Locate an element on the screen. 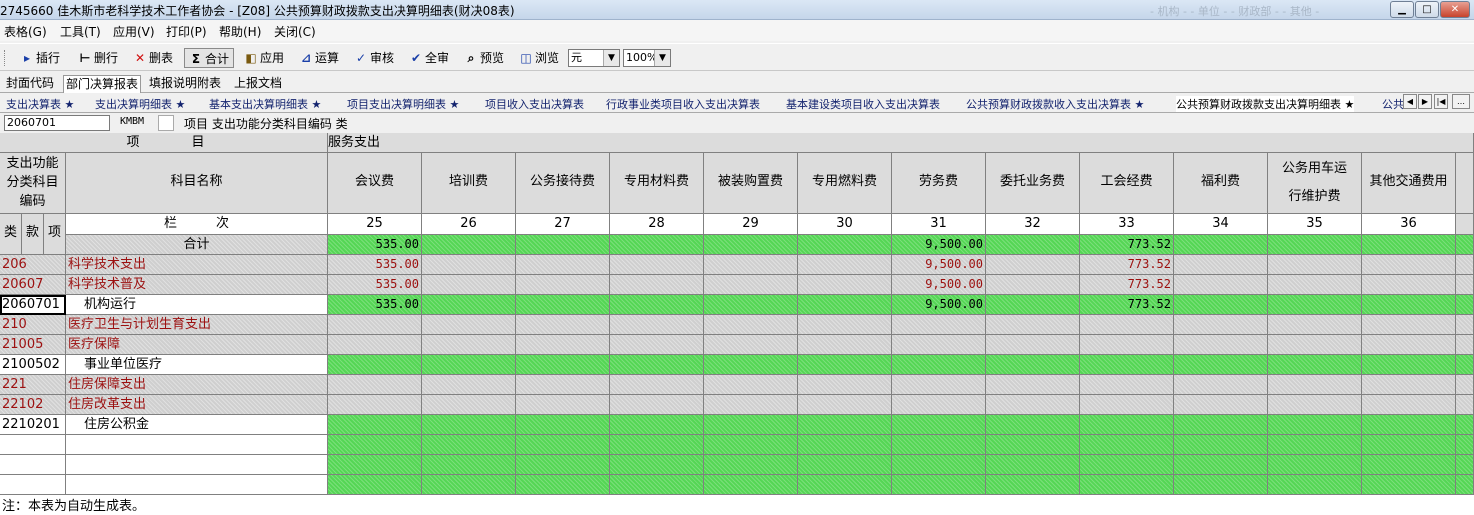 This screenshot has width=1474, height=515. insert-row-button: ▸ 插行 is located at coordinates (40, 58).